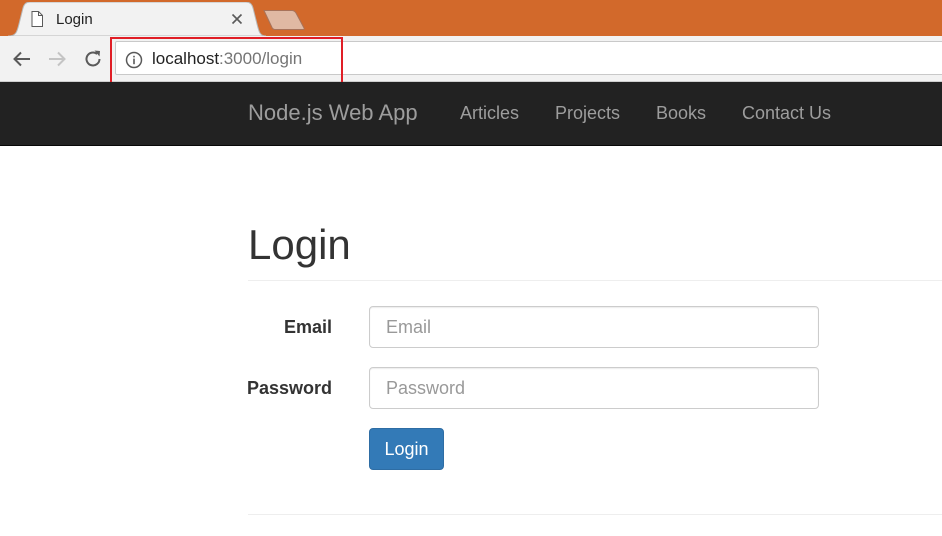 This screenshot has height=536, width=942. I want to click on page-icon, so click(37, 19).